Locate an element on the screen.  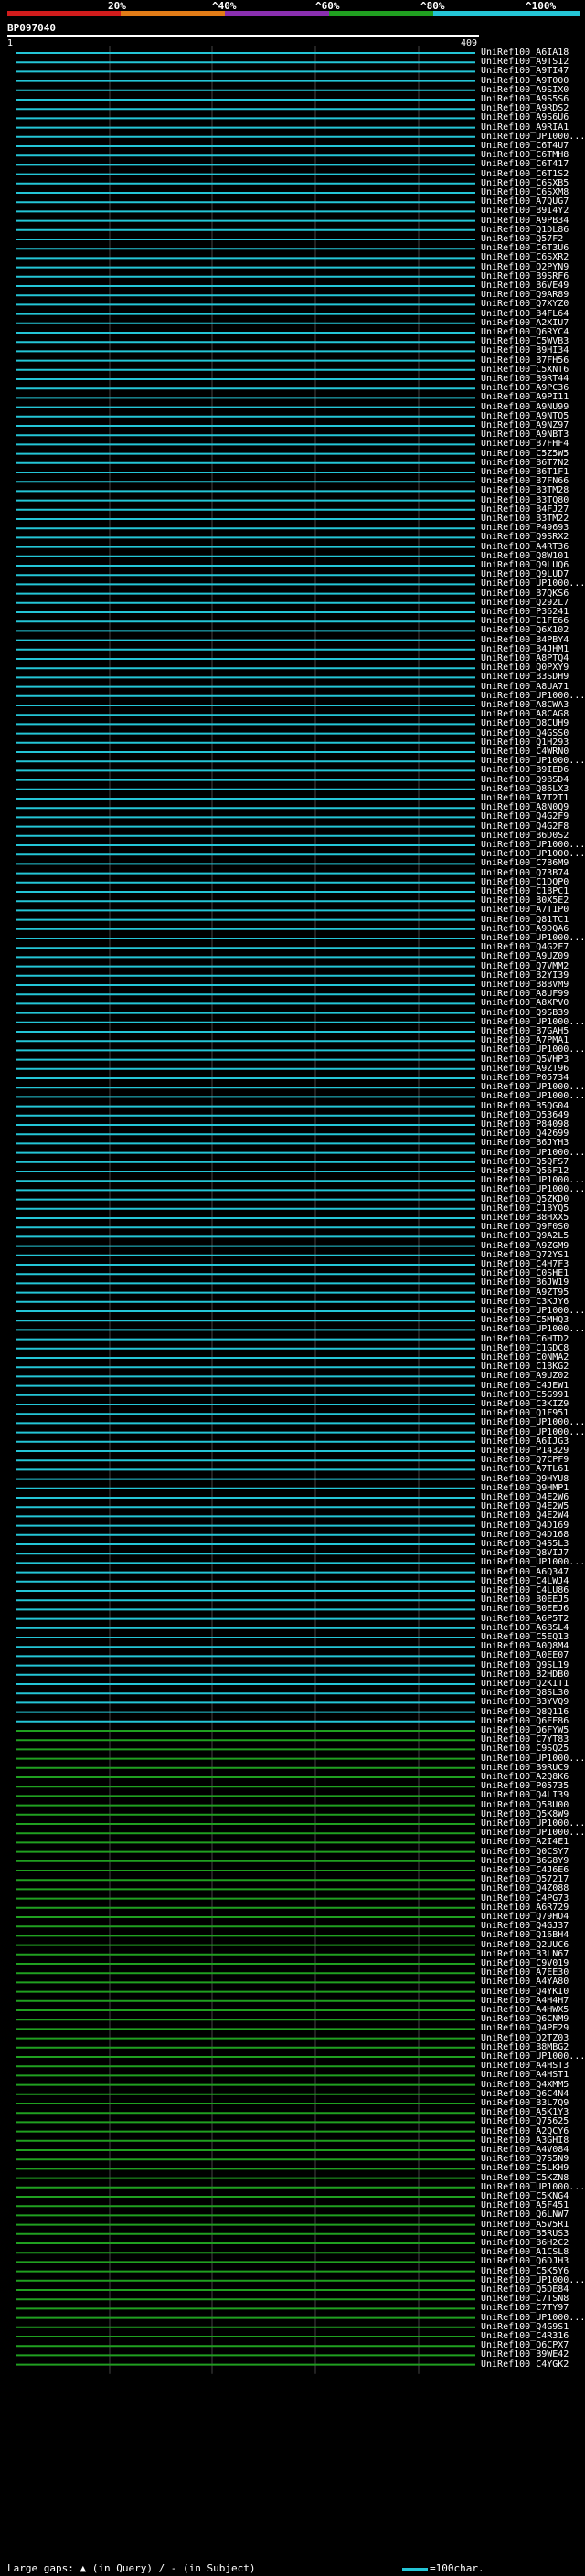
hit-label: UniRef100_C4YGK2 is located at coordinates (525, 2364).